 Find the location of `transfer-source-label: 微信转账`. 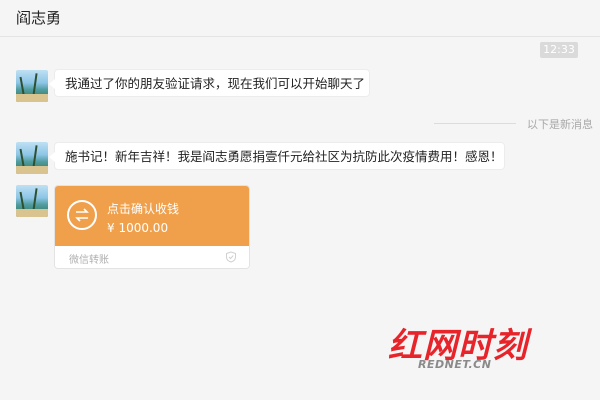

transfer-source-label: 微信转账 is located at coordinates (89, 260).